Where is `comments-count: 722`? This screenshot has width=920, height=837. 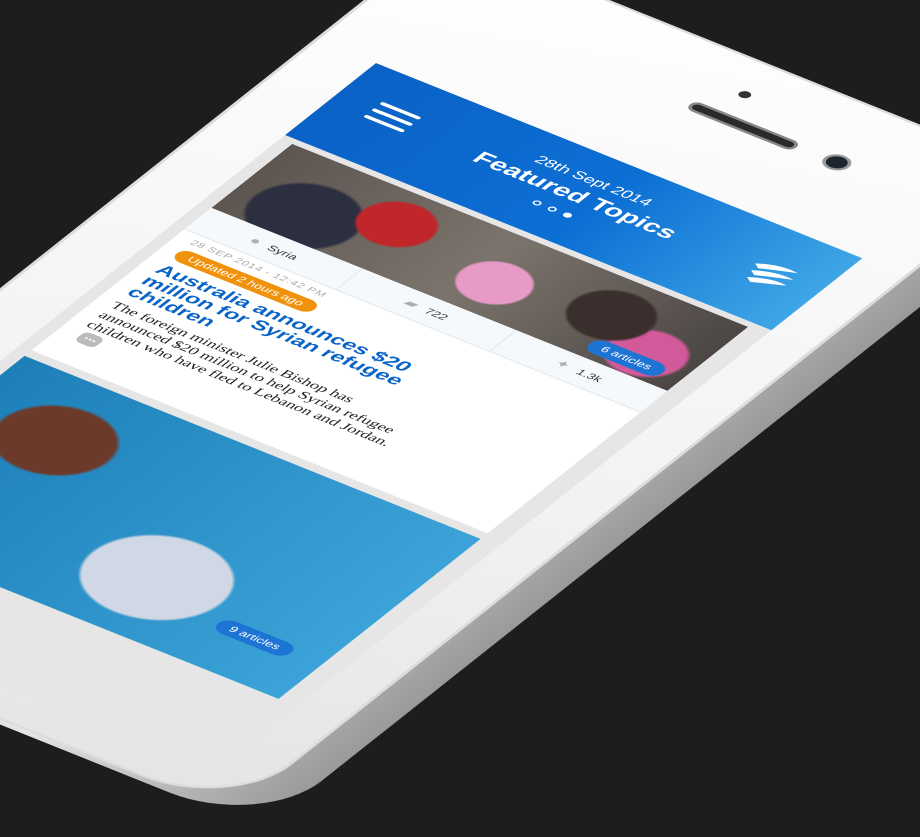 comments-count: 722 is located at coordinates (436, 314).